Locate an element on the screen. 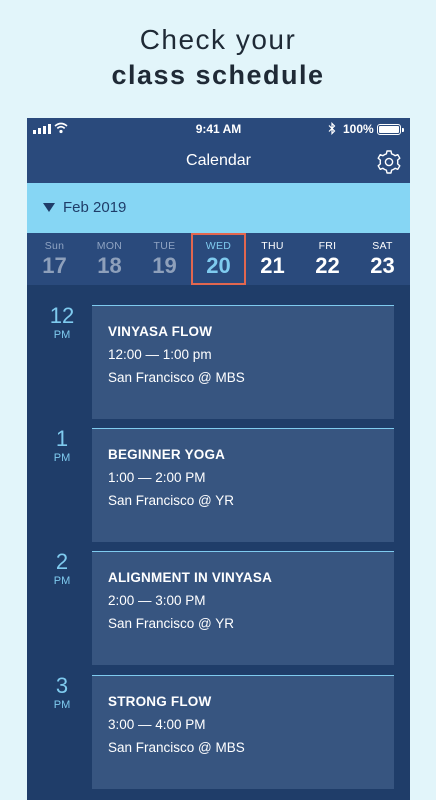  day-date: 17 is located at coordinates (54, 265).